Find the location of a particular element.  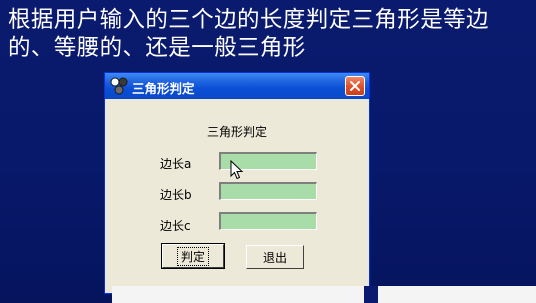

judge-button-label: 判定 is located at coordinates (192, 256).